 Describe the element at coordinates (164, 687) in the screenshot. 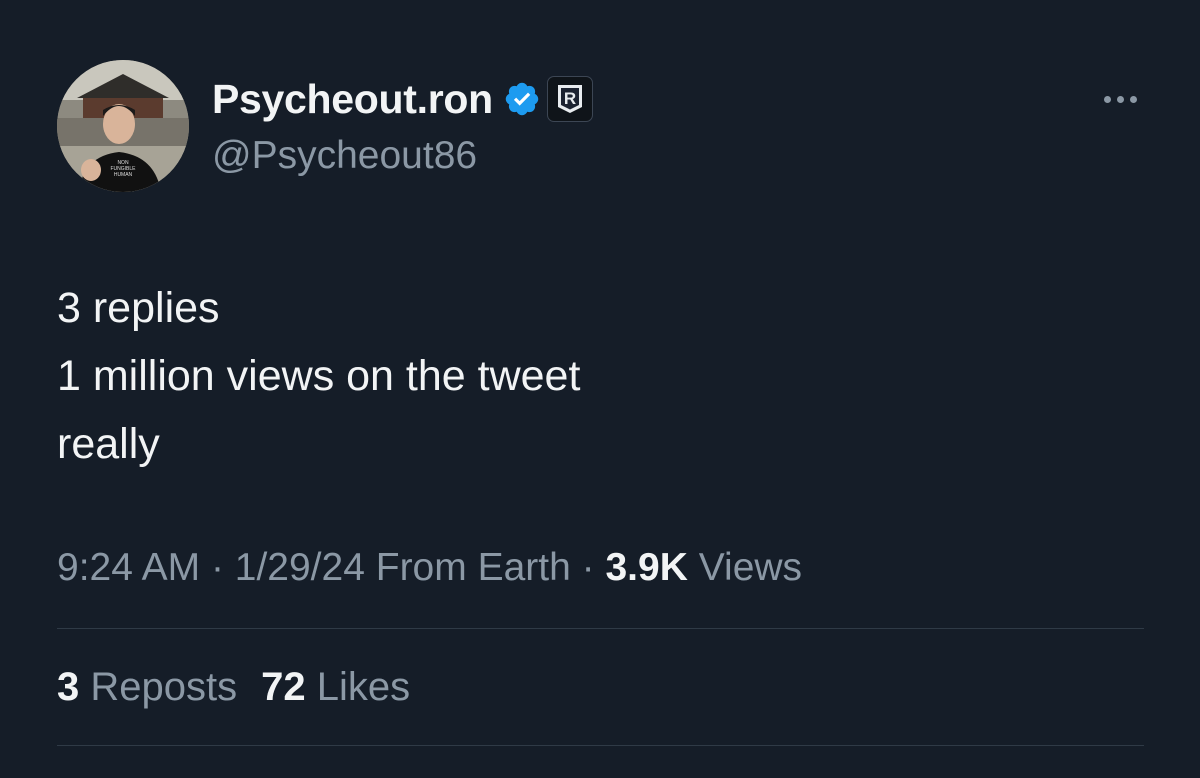

I see `reposts-label: Reposts` at that location.